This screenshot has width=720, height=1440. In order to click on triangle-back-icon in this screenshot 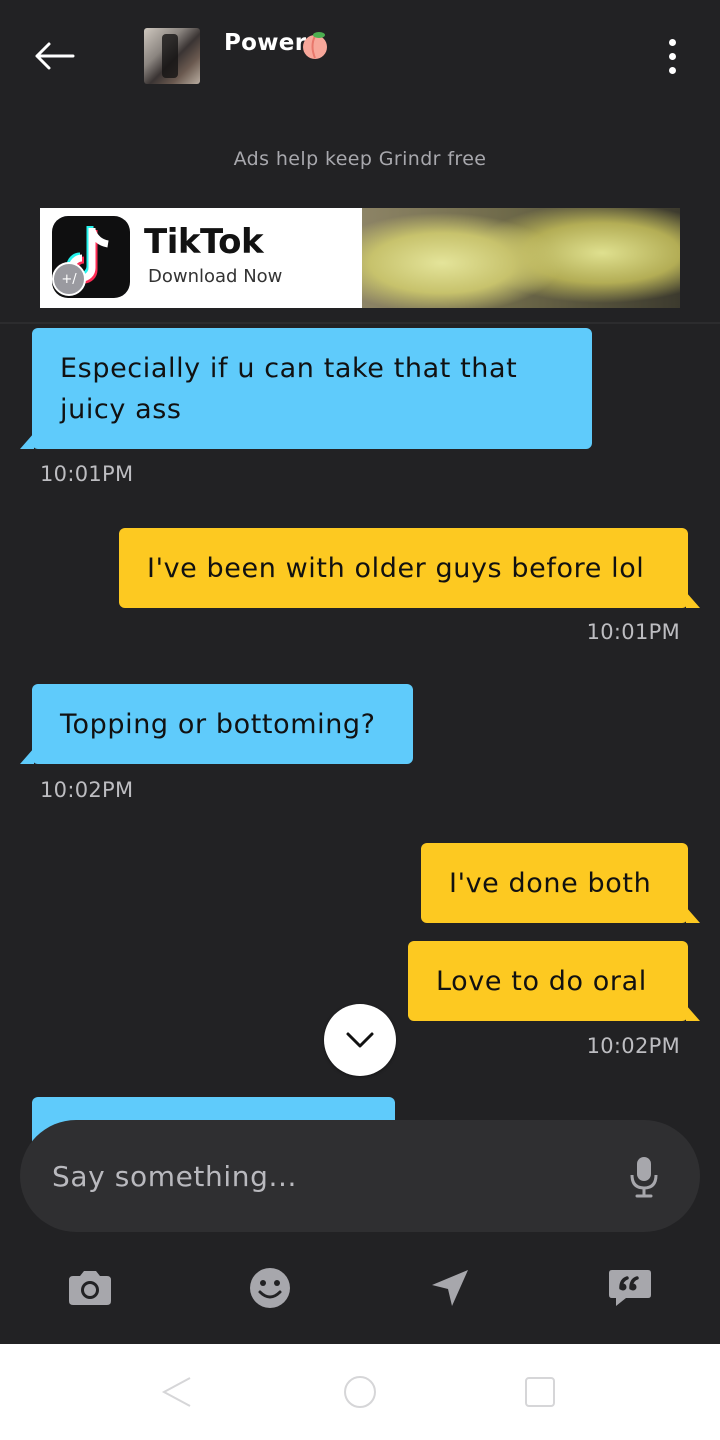, I will do `click(176, 1392)`.